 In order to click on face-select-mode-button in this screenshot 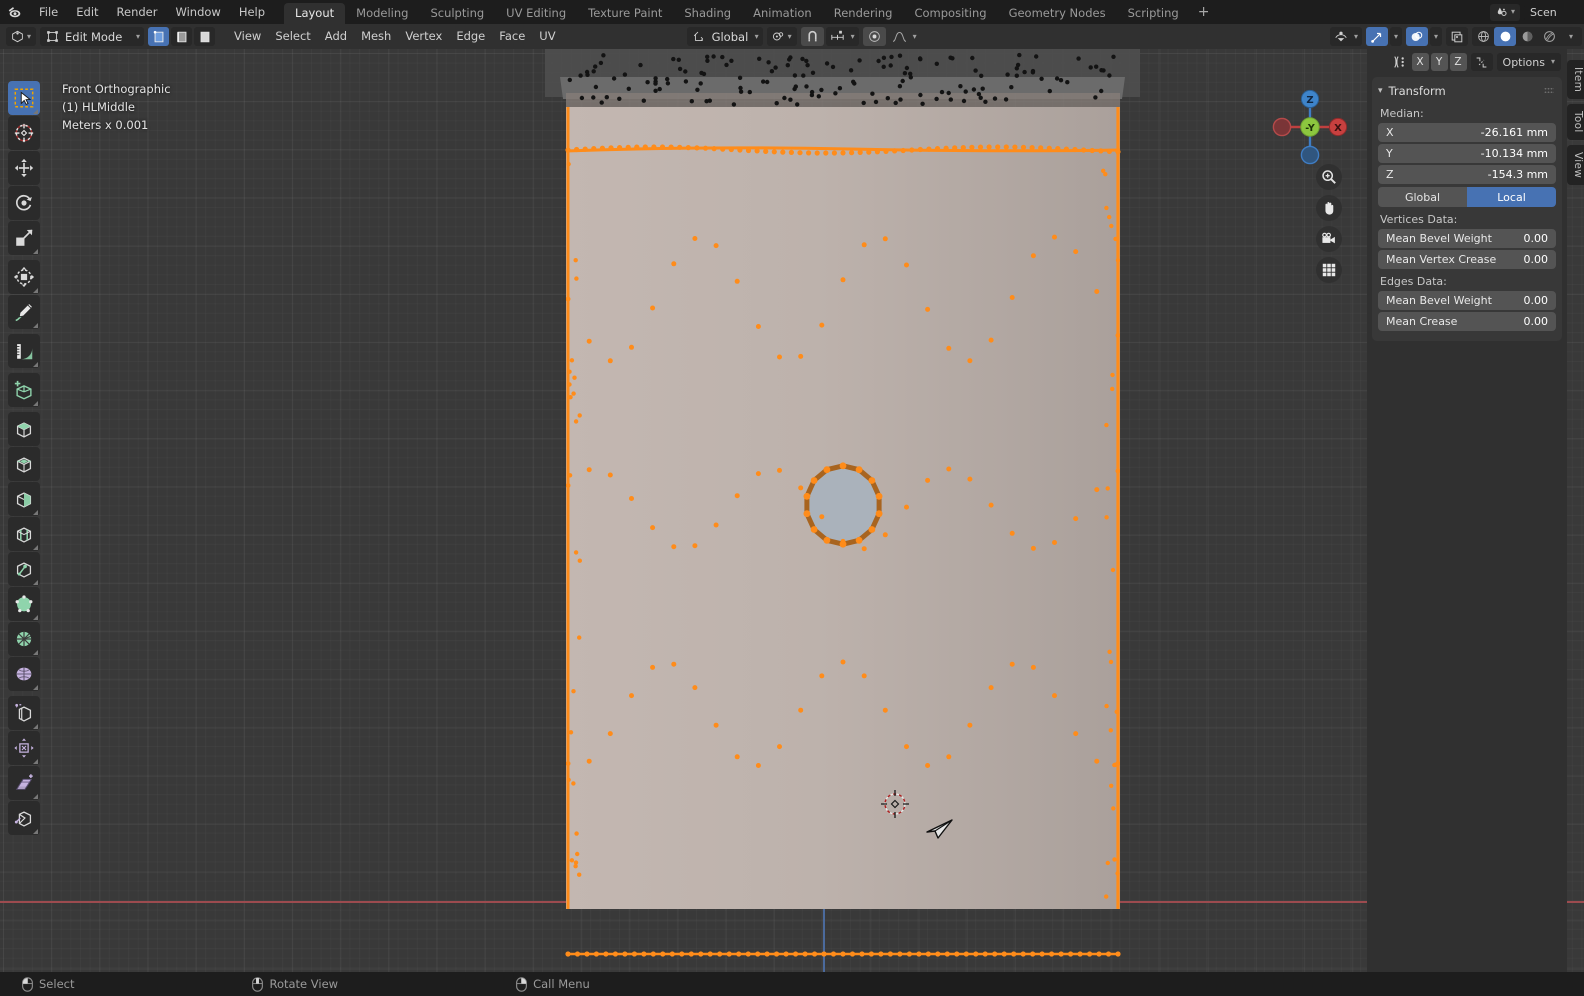, I will do `click(205, 36)`.